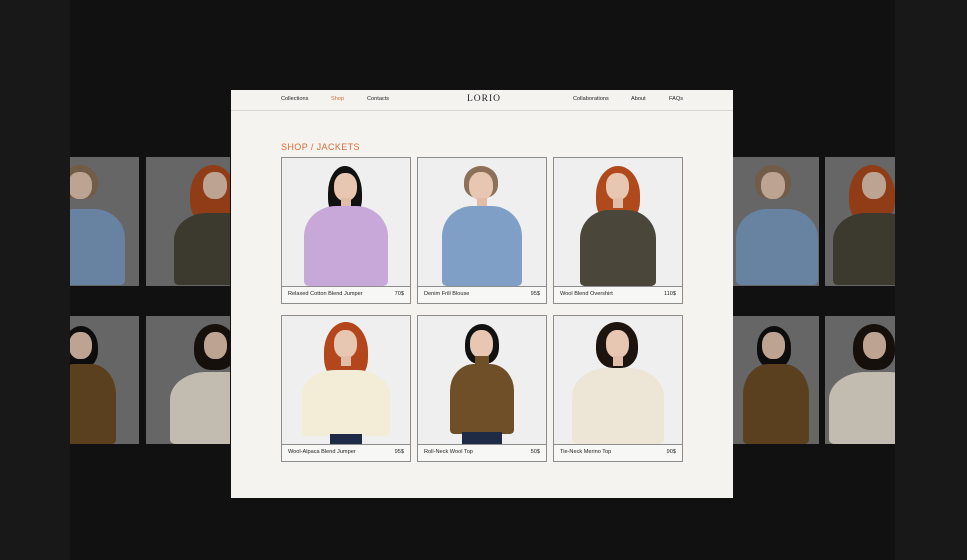  I want to click on brand-logo: LORIO, so click(484, 99).